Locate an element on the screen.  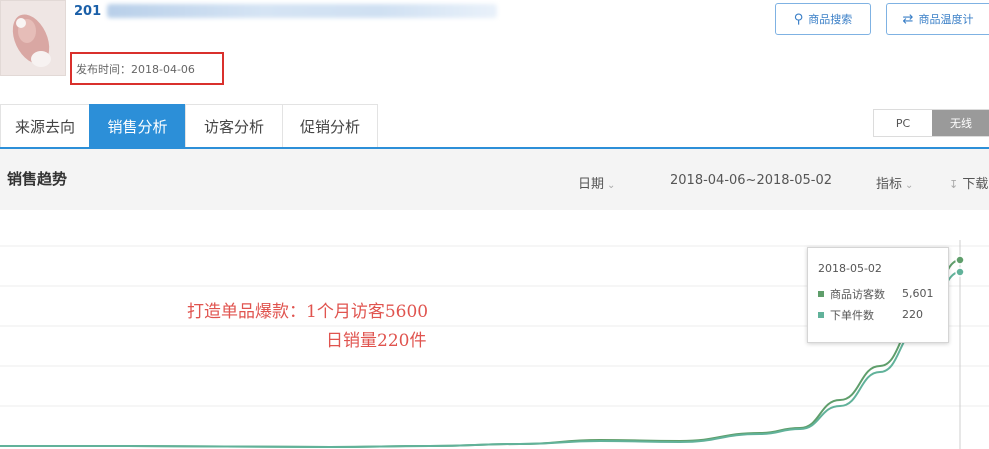
metric-dropdown: 指标 ⌄ is located at coordinates (894, 182).